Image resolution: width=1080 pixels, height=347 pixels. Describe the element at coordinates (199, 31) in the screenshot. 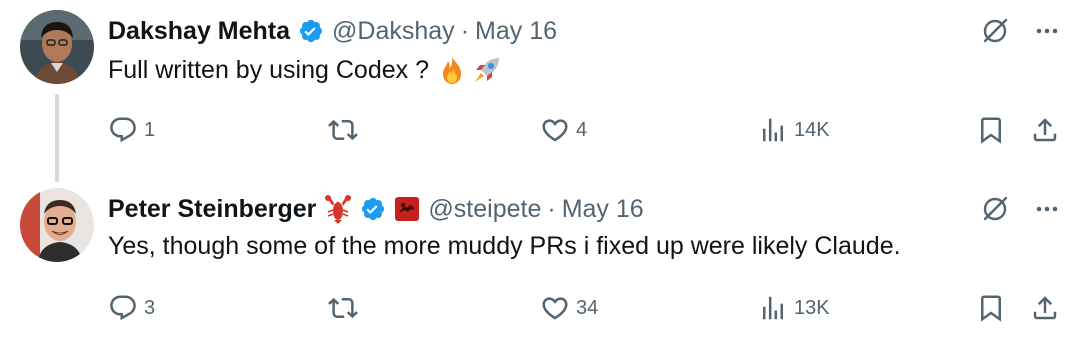

I see `display-name: Dakshay Mehta` at that location.